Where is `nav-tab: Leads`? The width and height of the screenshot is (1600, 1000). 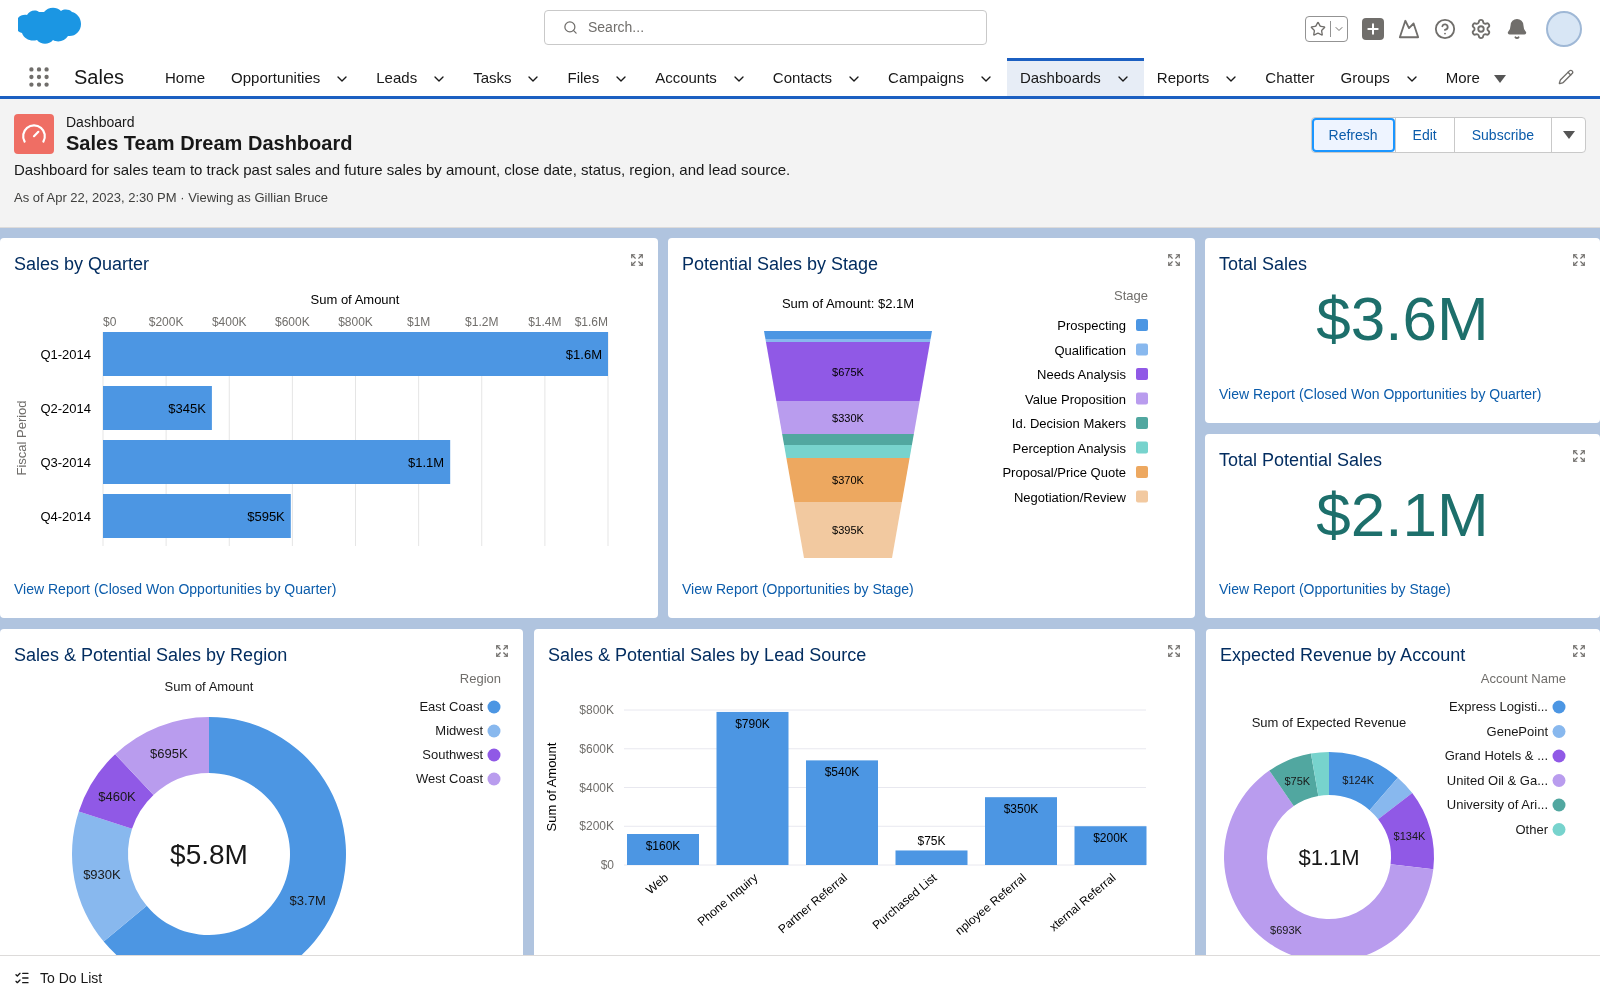 nav-tab: Leads is located at coordinates (412, 77).